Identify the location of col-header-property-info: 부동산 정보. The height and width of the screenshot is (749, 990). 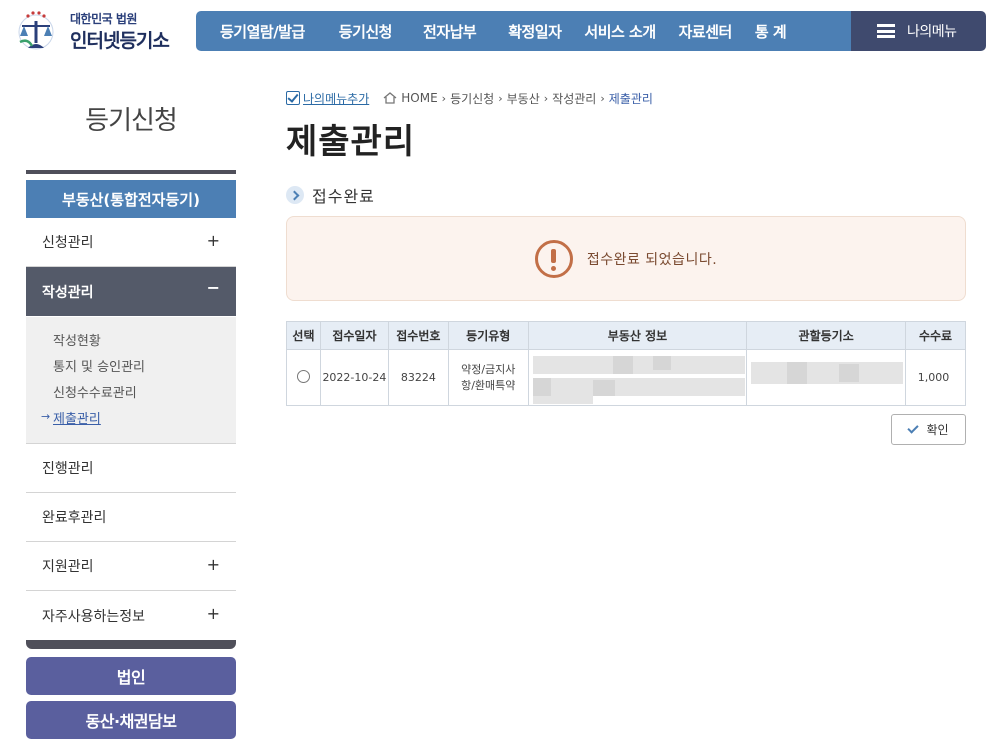
(637, 335).